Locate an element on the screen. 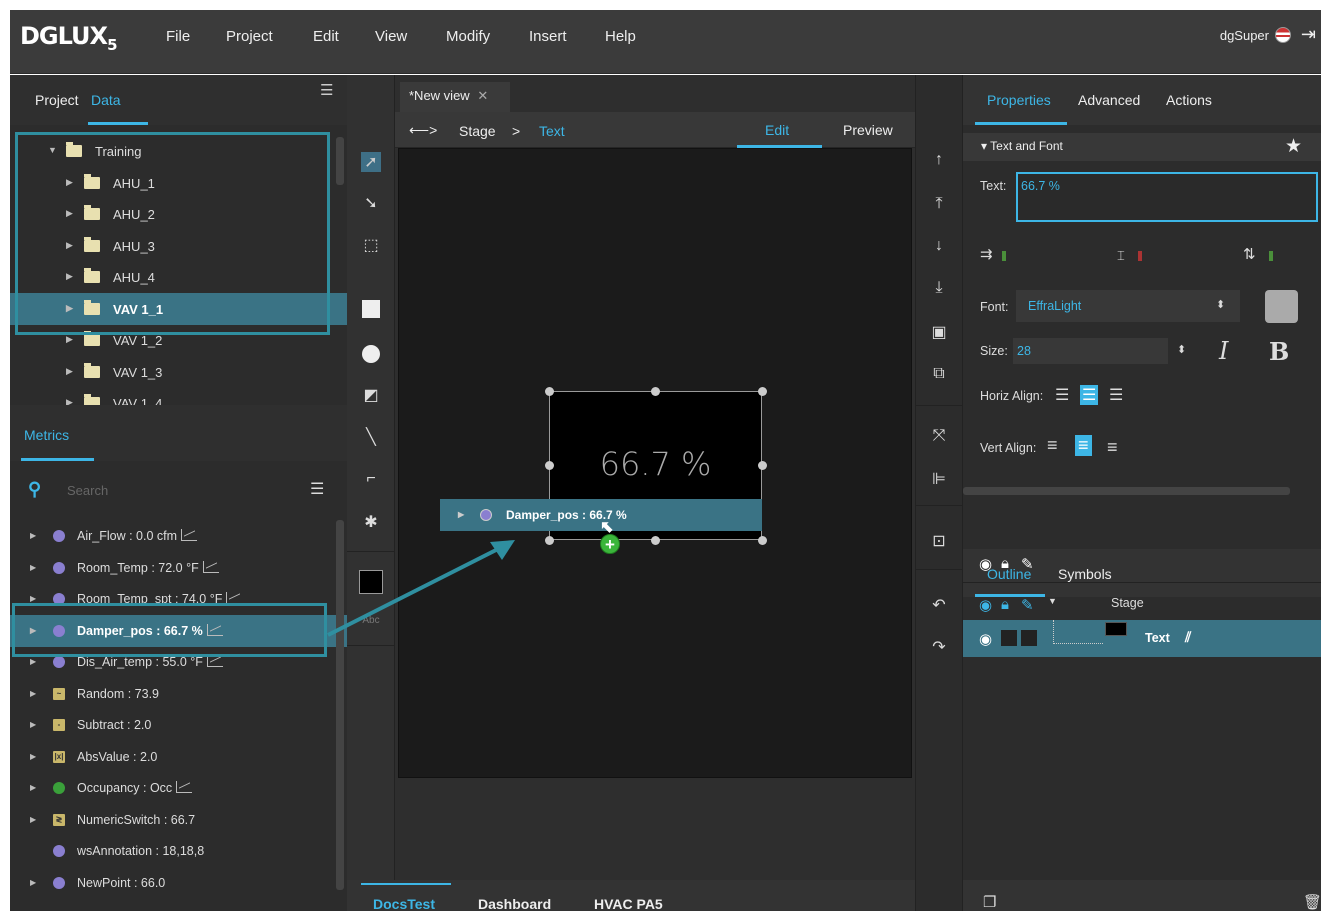 This screenshot has height=911, width=1321. bring-to-front-icon: ⤒ is located at coordinates (939, 204).